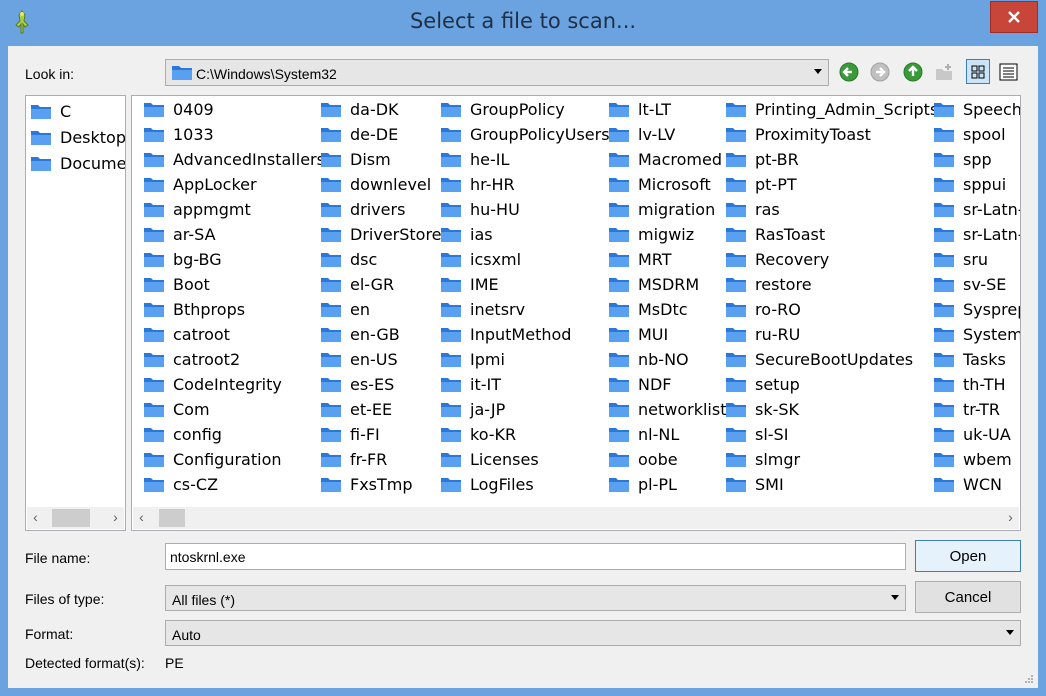 The height and width of the screenshot is (696, 1046). Describe the element at coordinates (372, 384) in the screenshot. I see `folder-item-label: es-ES` at that location.